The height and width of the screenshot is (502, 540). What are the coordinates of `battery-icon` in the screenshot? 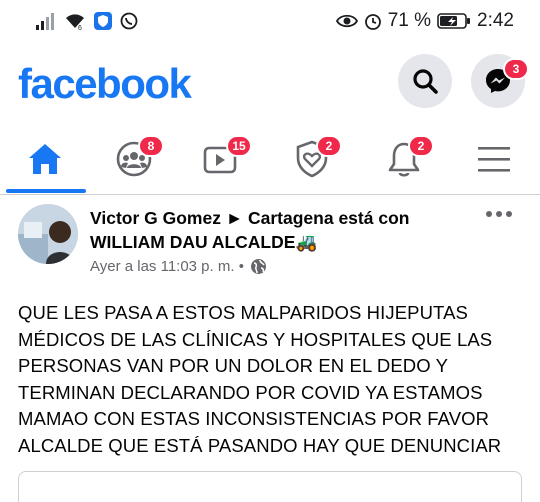 It's located at (454, 21).